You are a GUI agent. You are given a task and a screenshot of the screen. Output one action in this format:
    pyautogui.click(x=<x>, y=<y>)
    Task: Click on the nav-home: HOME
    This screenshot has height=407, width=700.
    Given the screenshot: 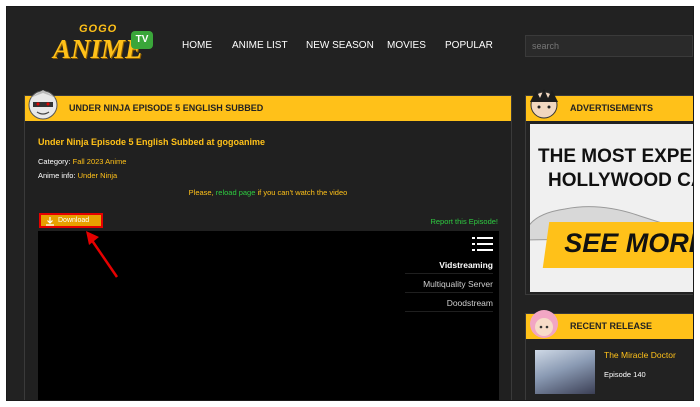 What is the action you would take?
    pyautogui.click(x=197, y=45)
    